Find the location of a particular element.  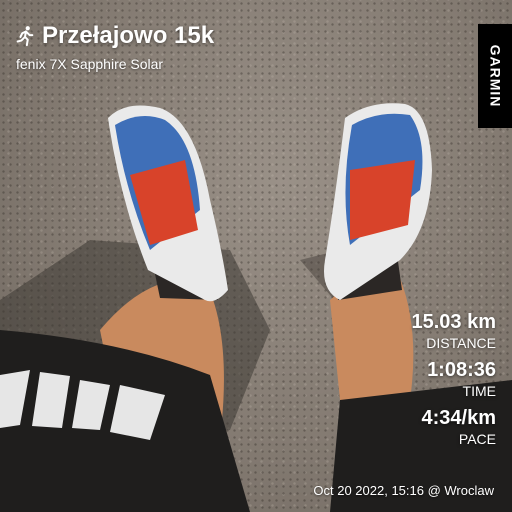

stat-pace-label: PACE is located at coordinates (477, 439).